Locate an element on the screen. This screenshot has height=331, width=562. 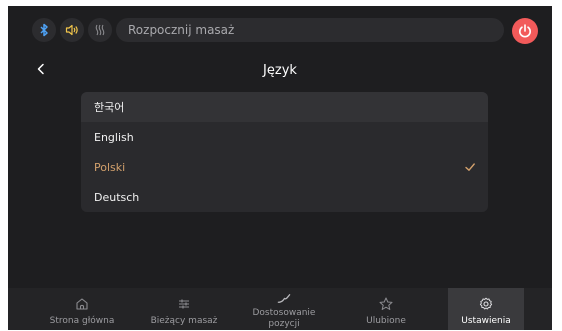
nav-favorites: Ulubione is located at coordinates (386, 309).